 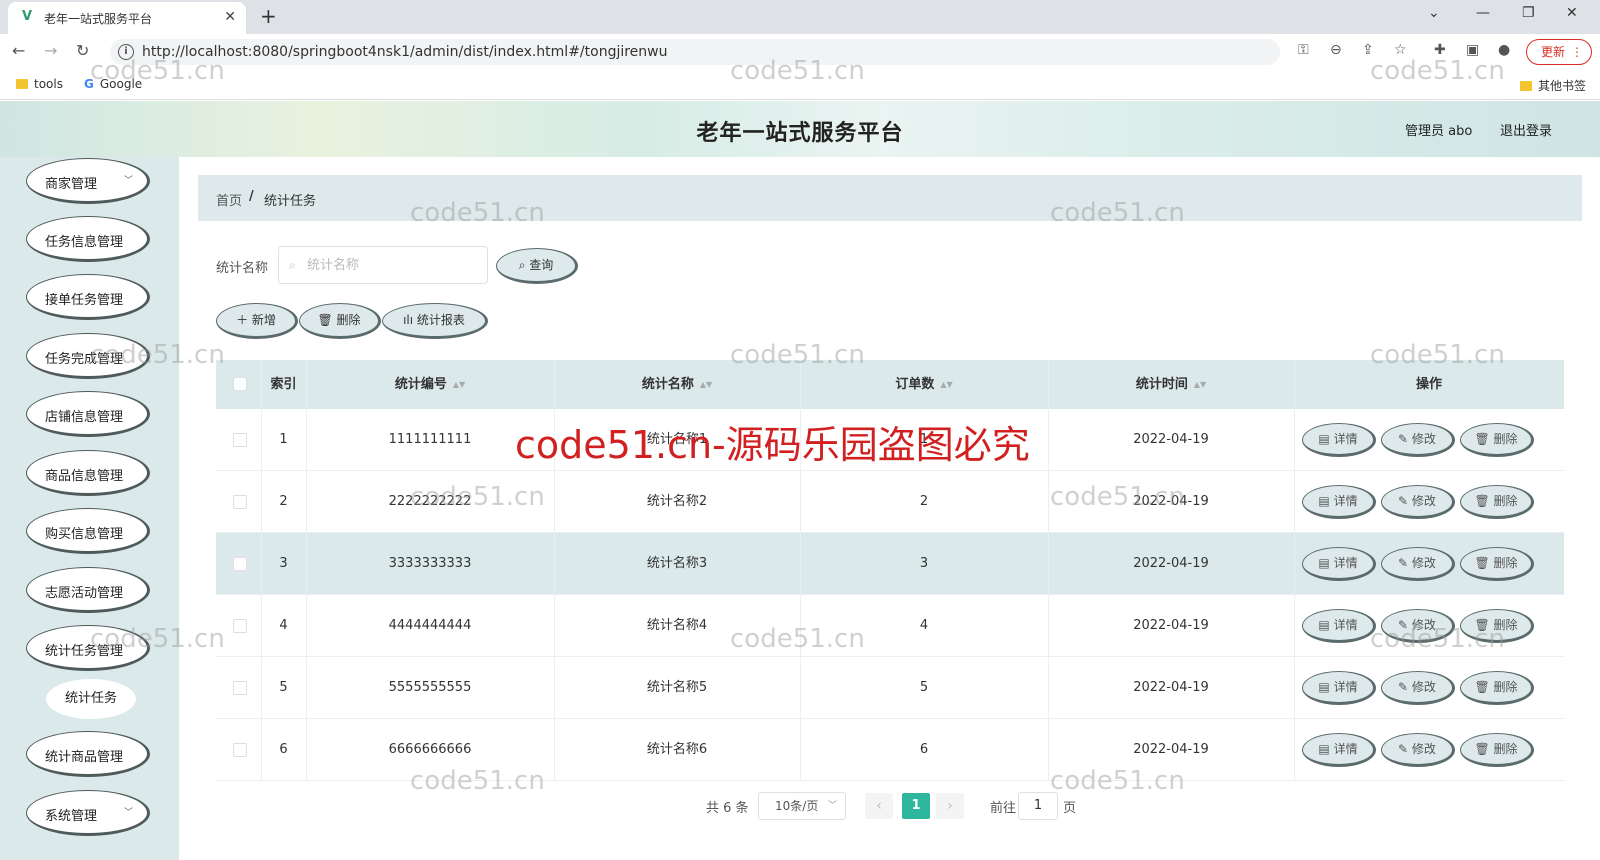 I want to click on report-button: ılı 统计报表, so click(x=435, y=321).